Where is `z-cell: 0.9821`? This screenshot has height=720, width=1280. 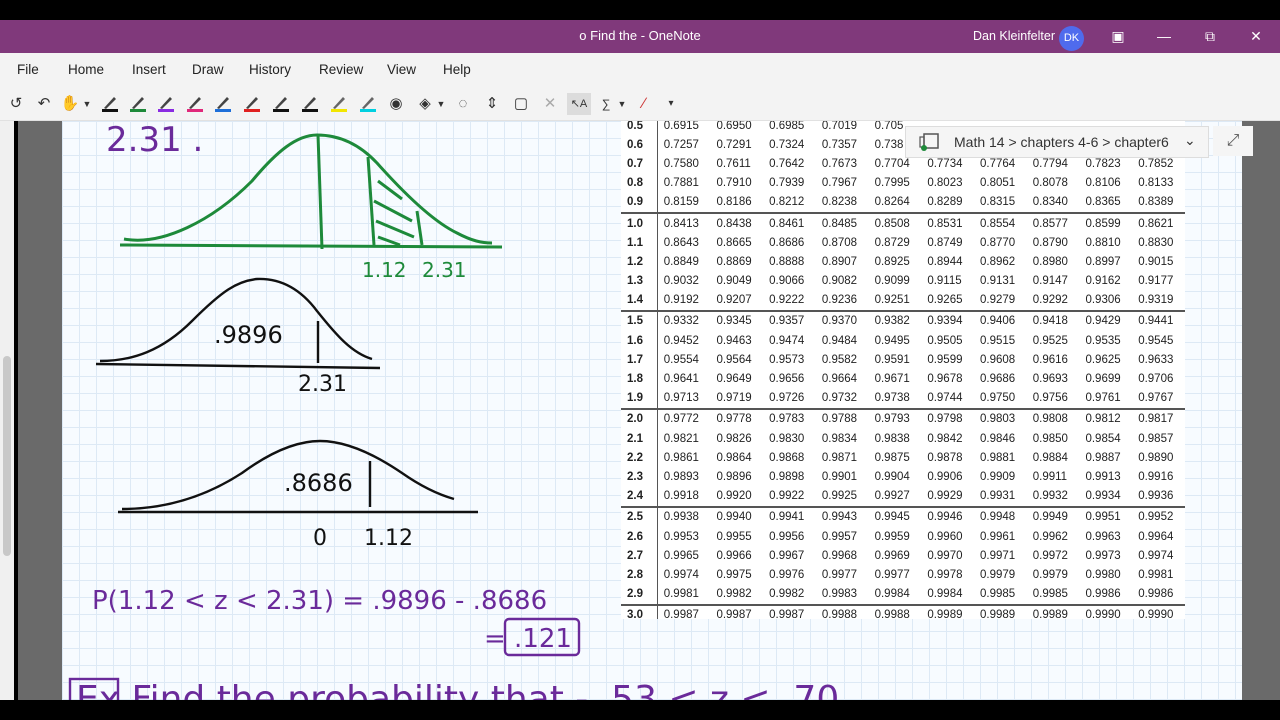
z-cell: 0.9821 is located at coordinates (681, 438).